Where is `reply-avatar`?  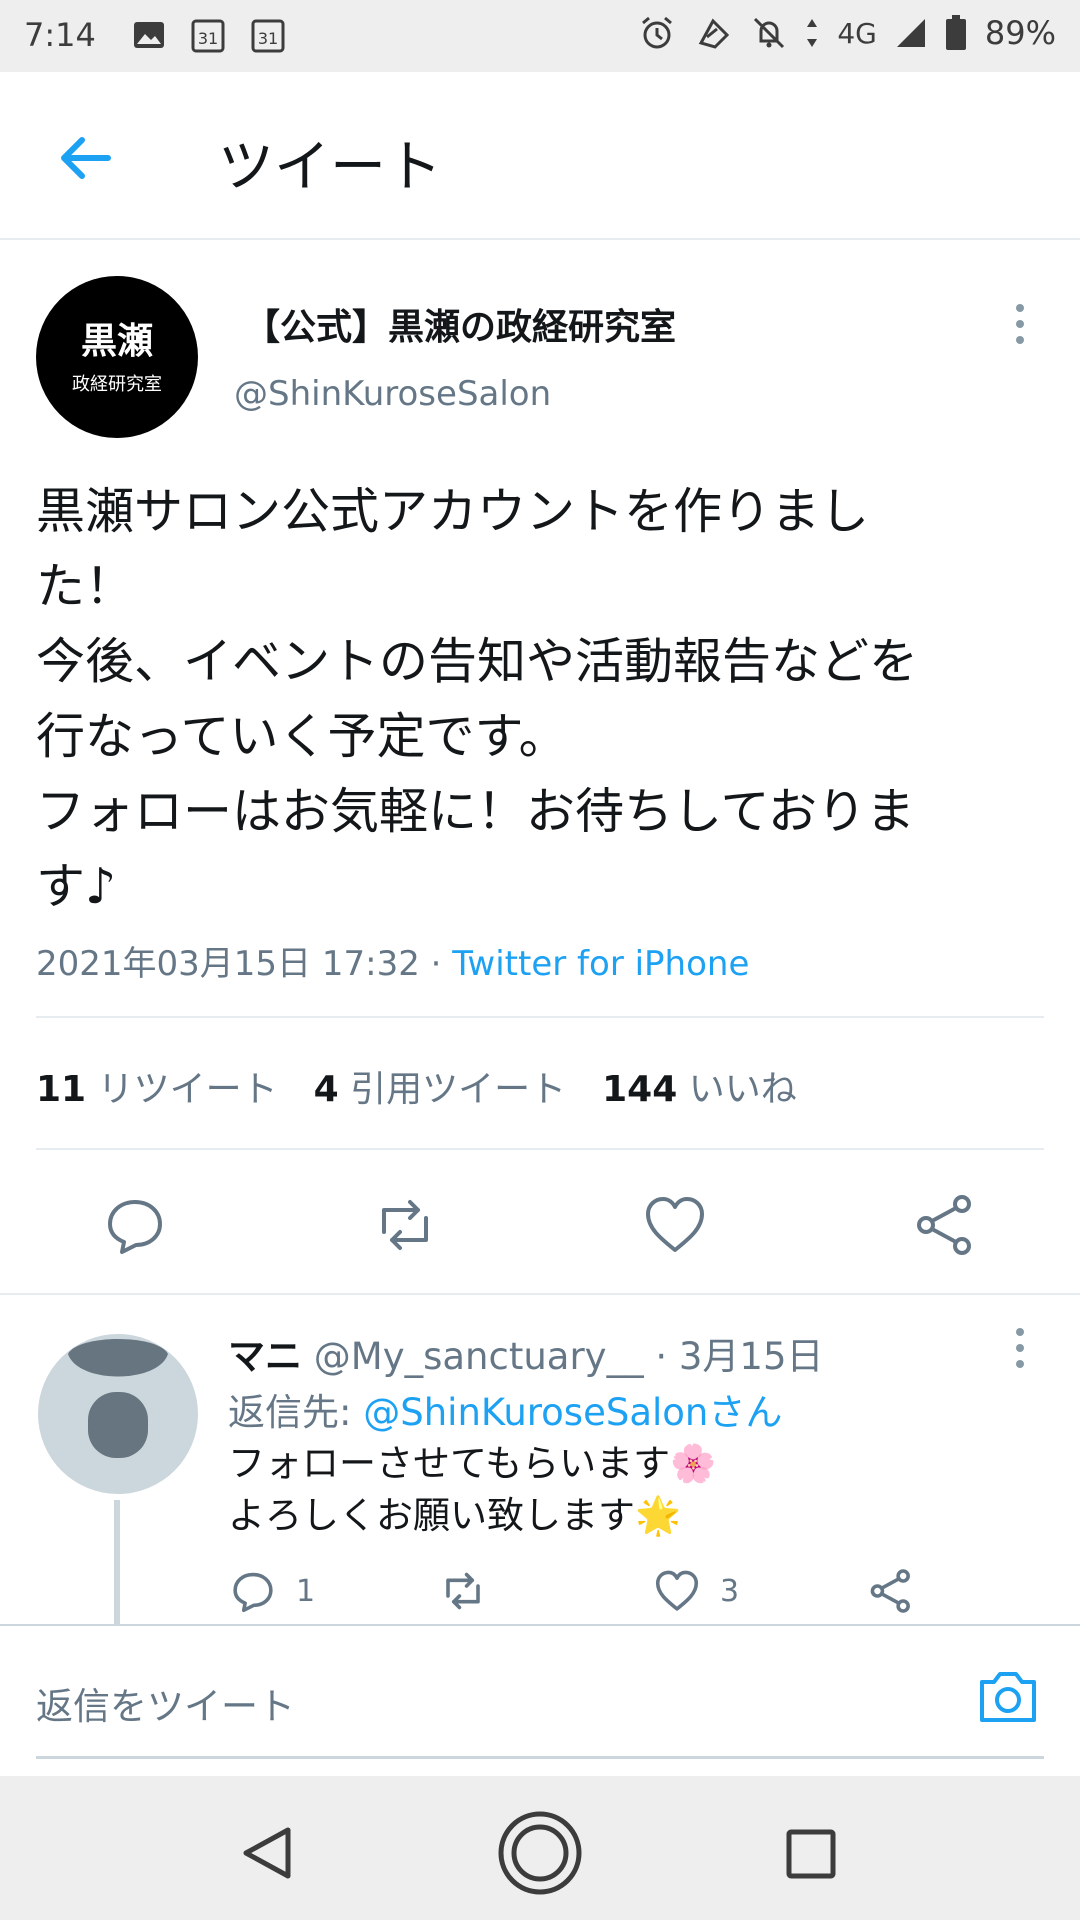 reply-avatar is located at coordinates (118, 1414).